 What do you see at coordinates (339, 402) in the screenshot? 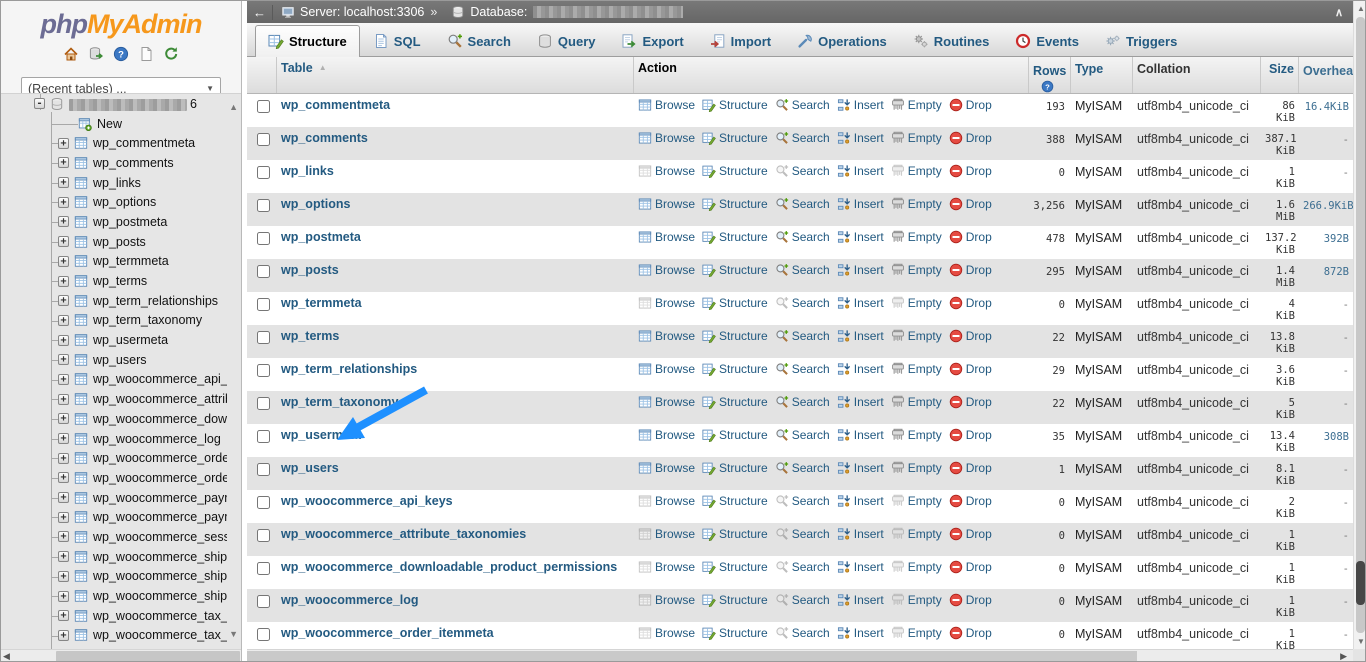
I see `table-name-link: wp_term_taxonomy` at bounding box center [339, 402].